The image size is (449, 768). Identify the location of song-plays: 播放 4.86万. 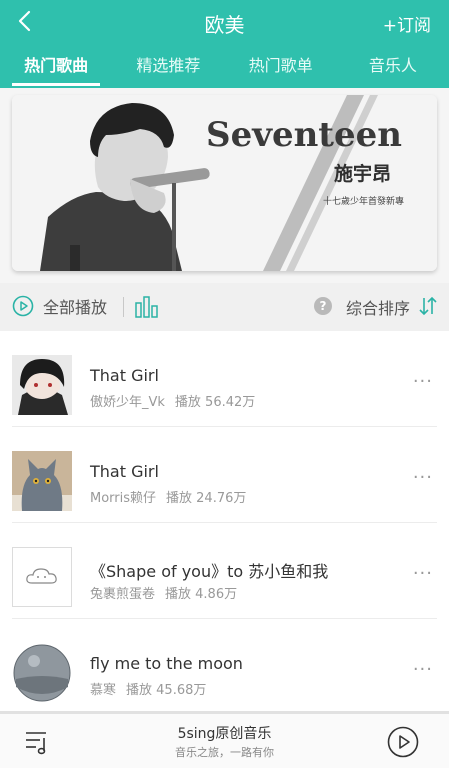
(201, 594).